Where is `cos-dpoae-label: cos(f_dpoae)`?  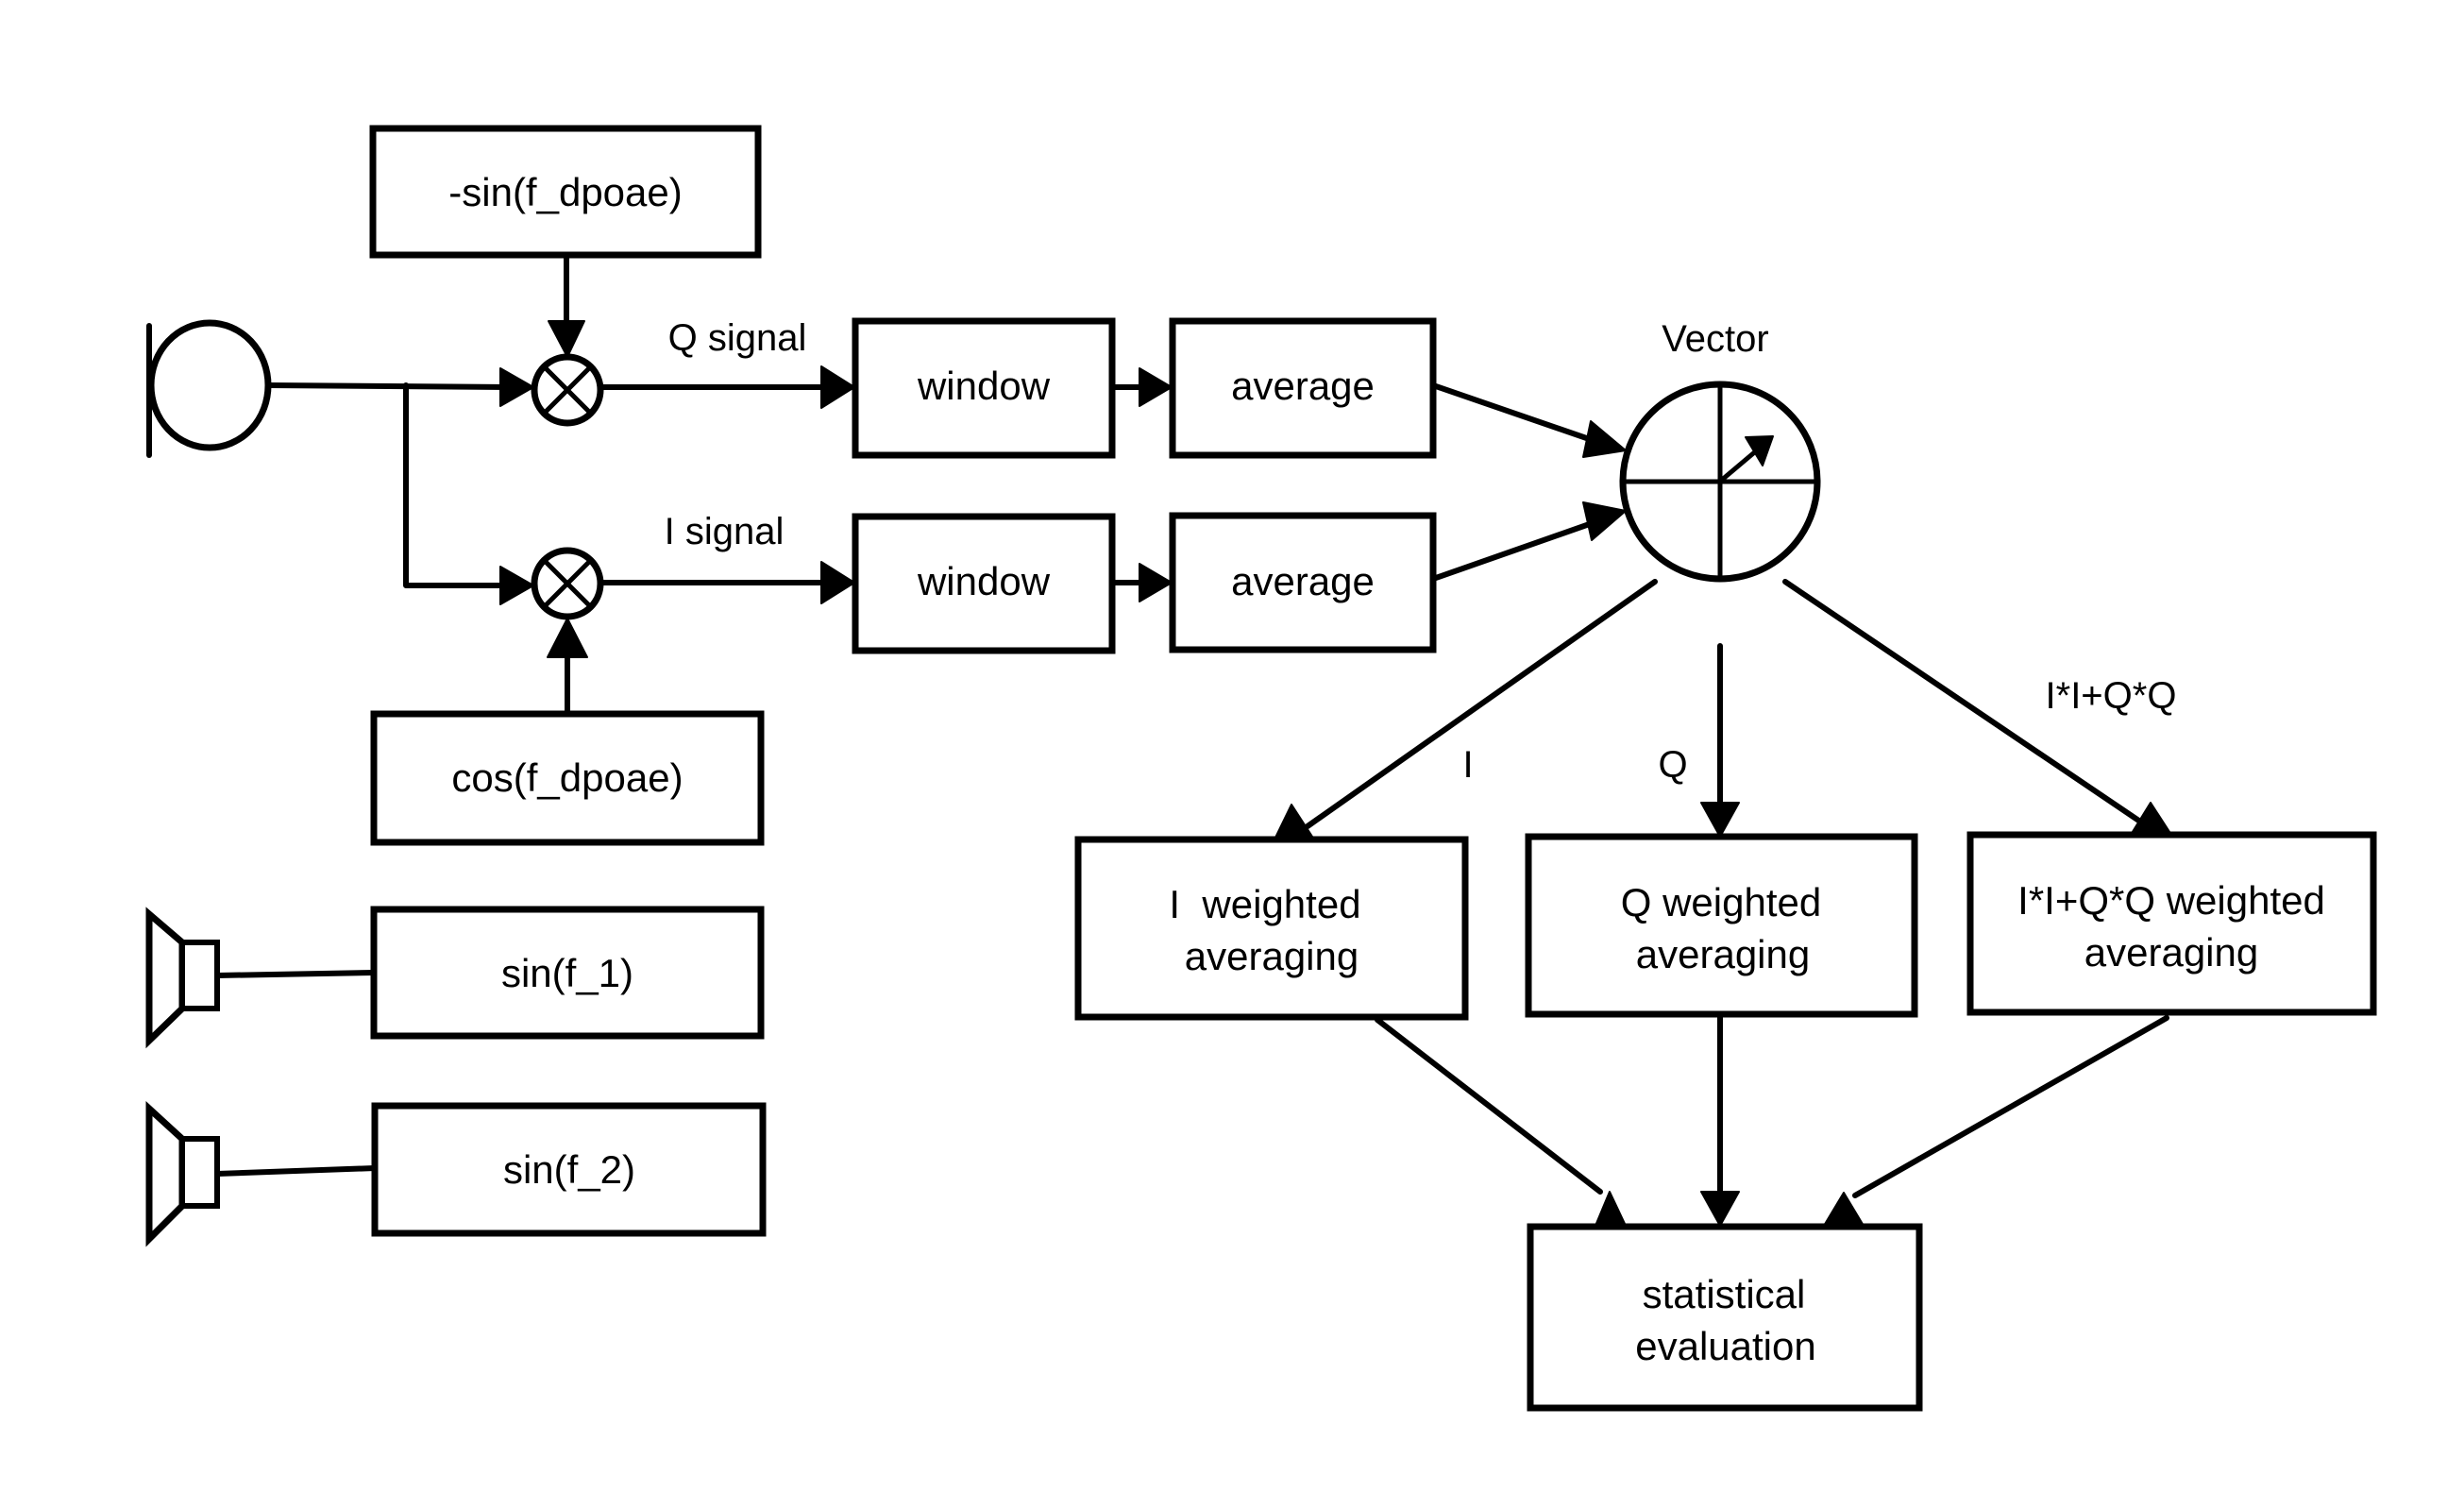
cos-dpoae-label: cos(f_dpoae) is located at coordinates (567, 777).